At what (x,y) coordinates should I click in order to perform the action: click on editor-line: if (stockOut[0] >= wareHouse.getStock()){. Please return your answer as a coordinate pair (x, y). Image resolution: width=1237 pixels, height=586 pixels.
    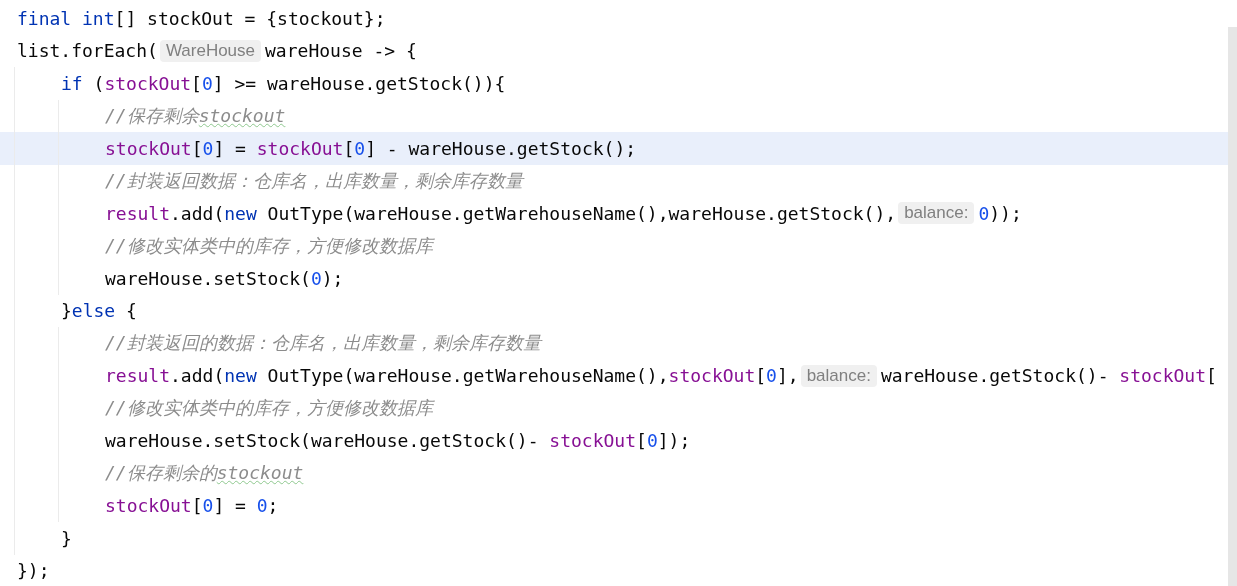
    Looking at the image, I should click on (614, 83).